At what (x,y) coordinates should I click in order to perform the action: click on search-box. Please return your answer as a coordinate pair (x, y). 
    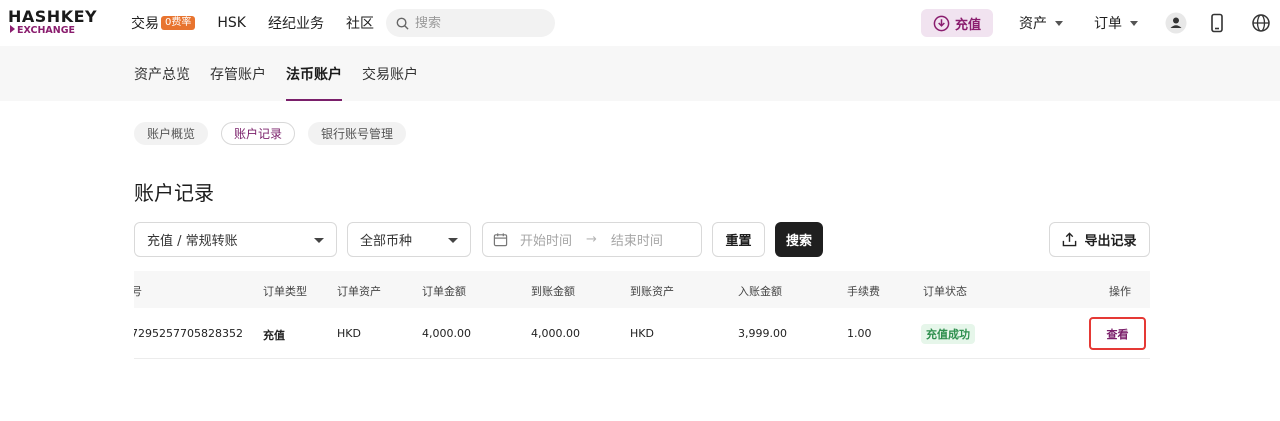
    Looking at the image, I should click on (470, 23).